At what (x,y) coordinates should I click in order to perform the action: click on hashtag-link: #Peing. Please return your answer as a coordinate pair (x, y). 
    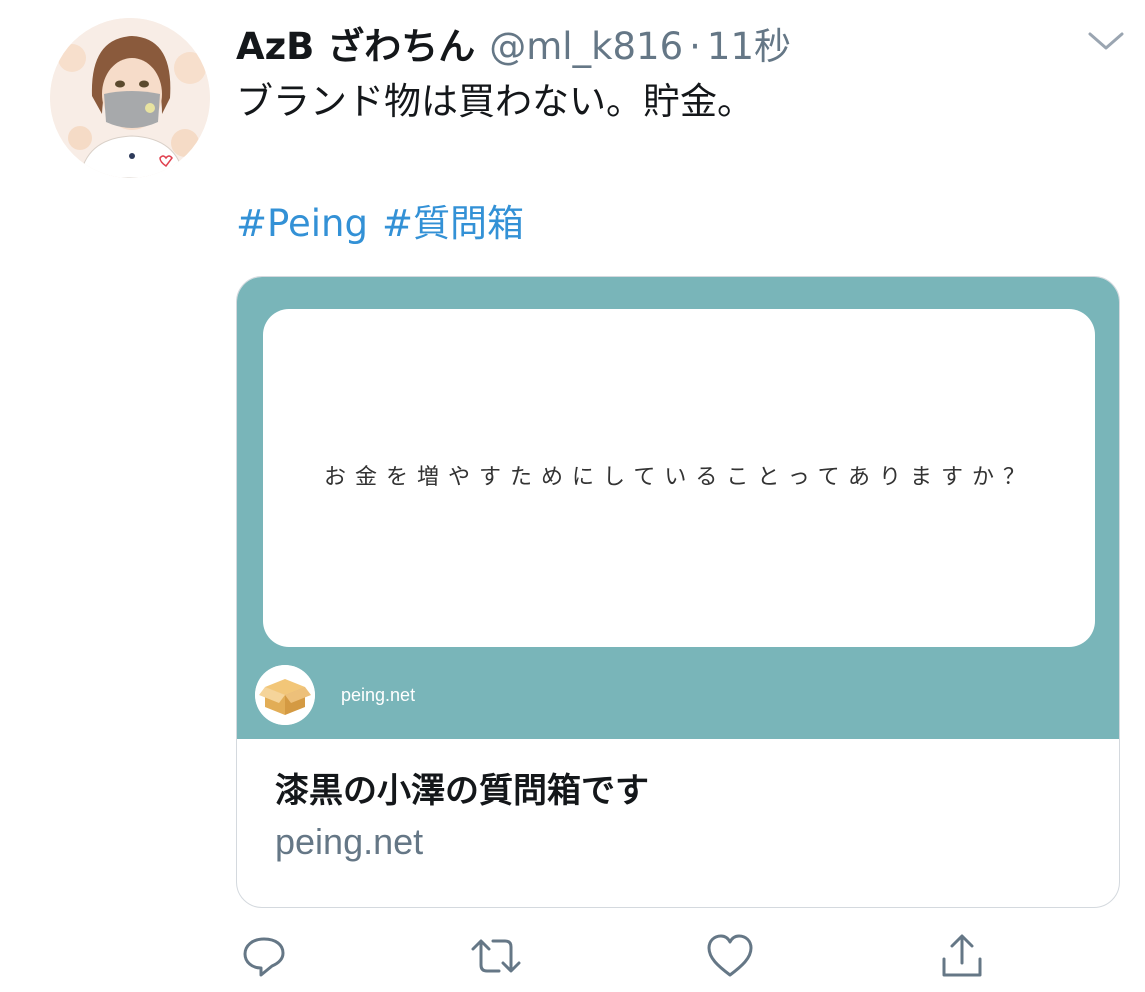
    Looking at the image, I should click on (302, 224).